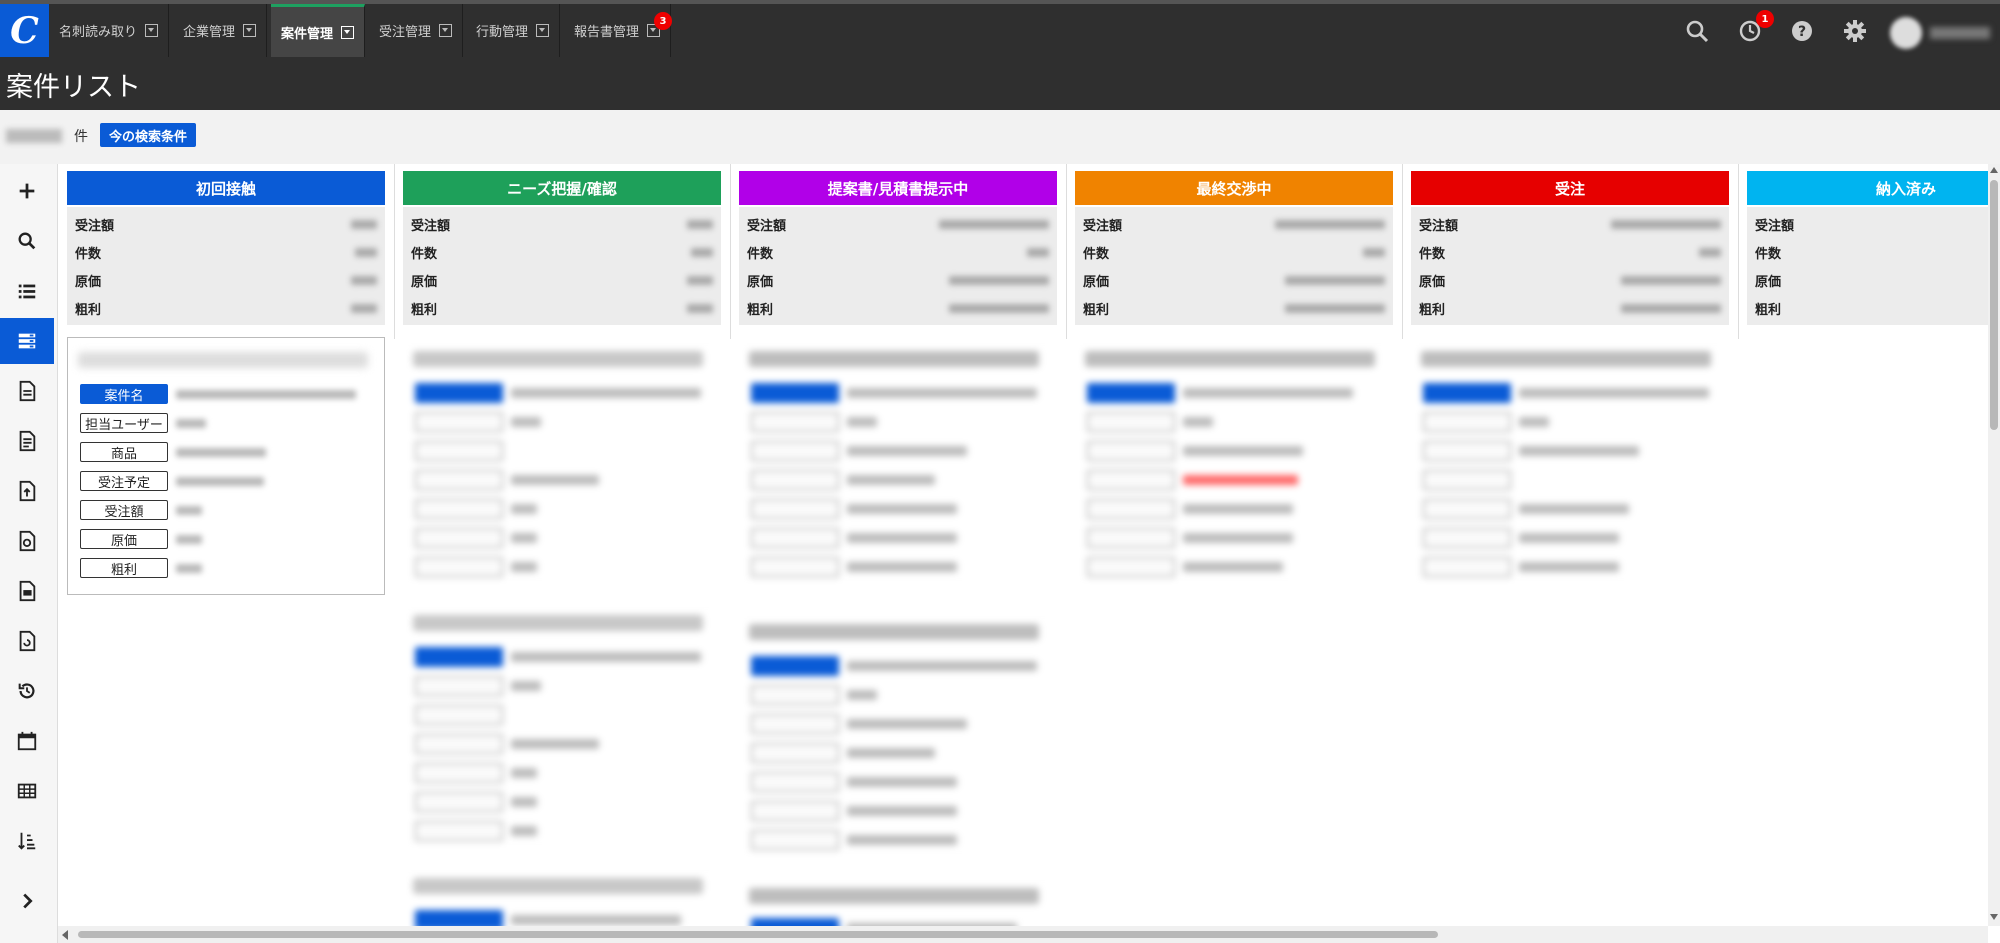 Image resolution: width=2000 pixels, height=943 pixels. I want to click on column-header: 最終交渉中, so click(1234, 188).